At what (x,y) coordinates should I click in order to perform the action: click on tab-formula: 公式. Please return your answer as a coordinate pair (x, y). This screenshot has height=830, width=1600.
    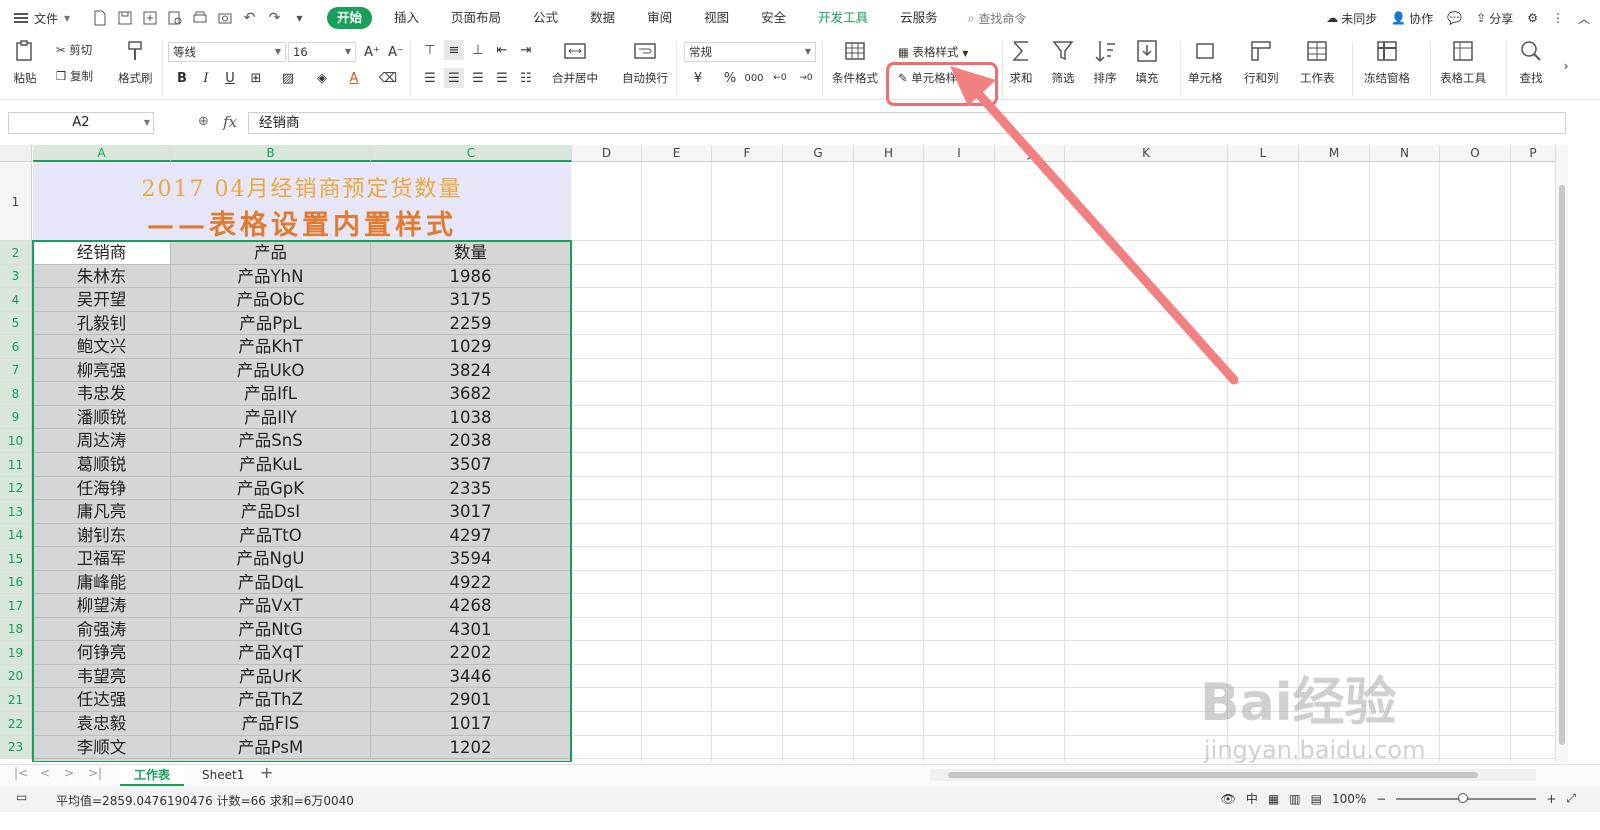
    Looking at the image, I should click on (545, 18).